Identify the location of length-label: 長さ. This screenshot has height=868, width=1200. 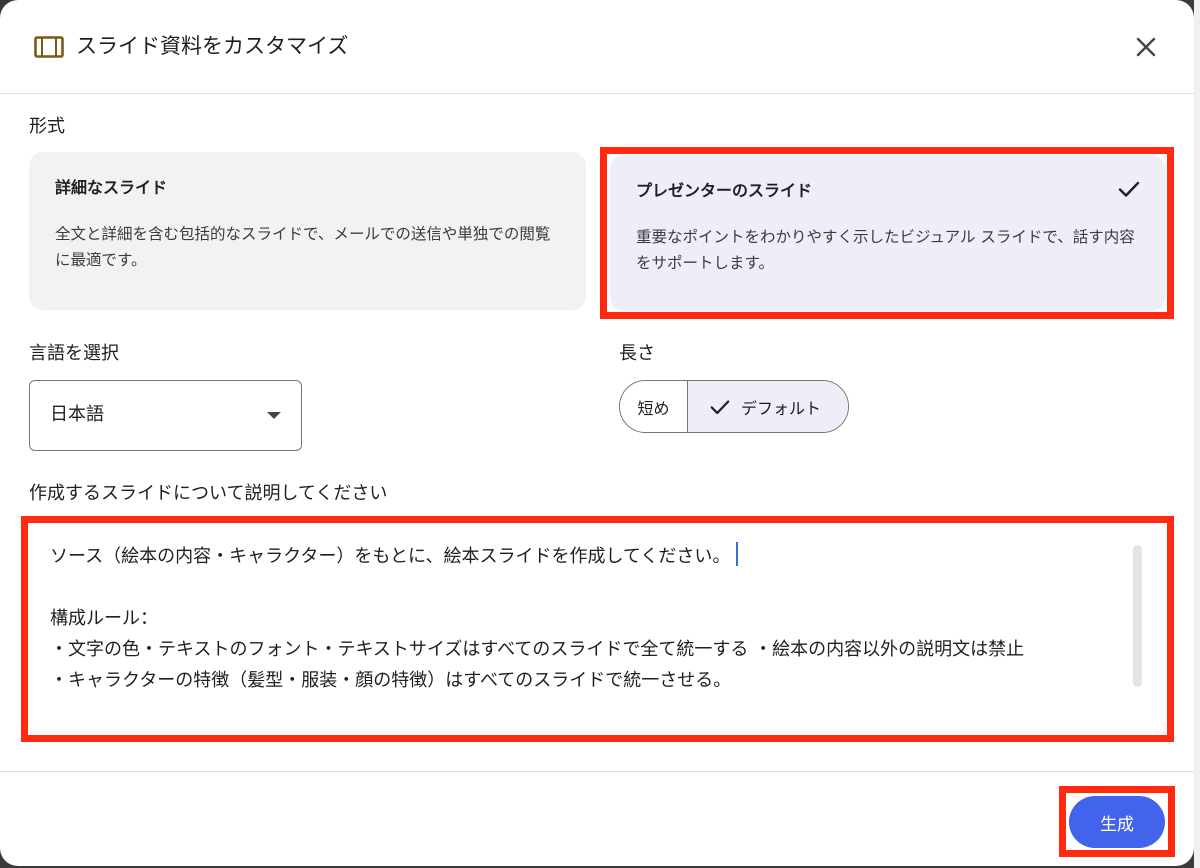
(637, 353).